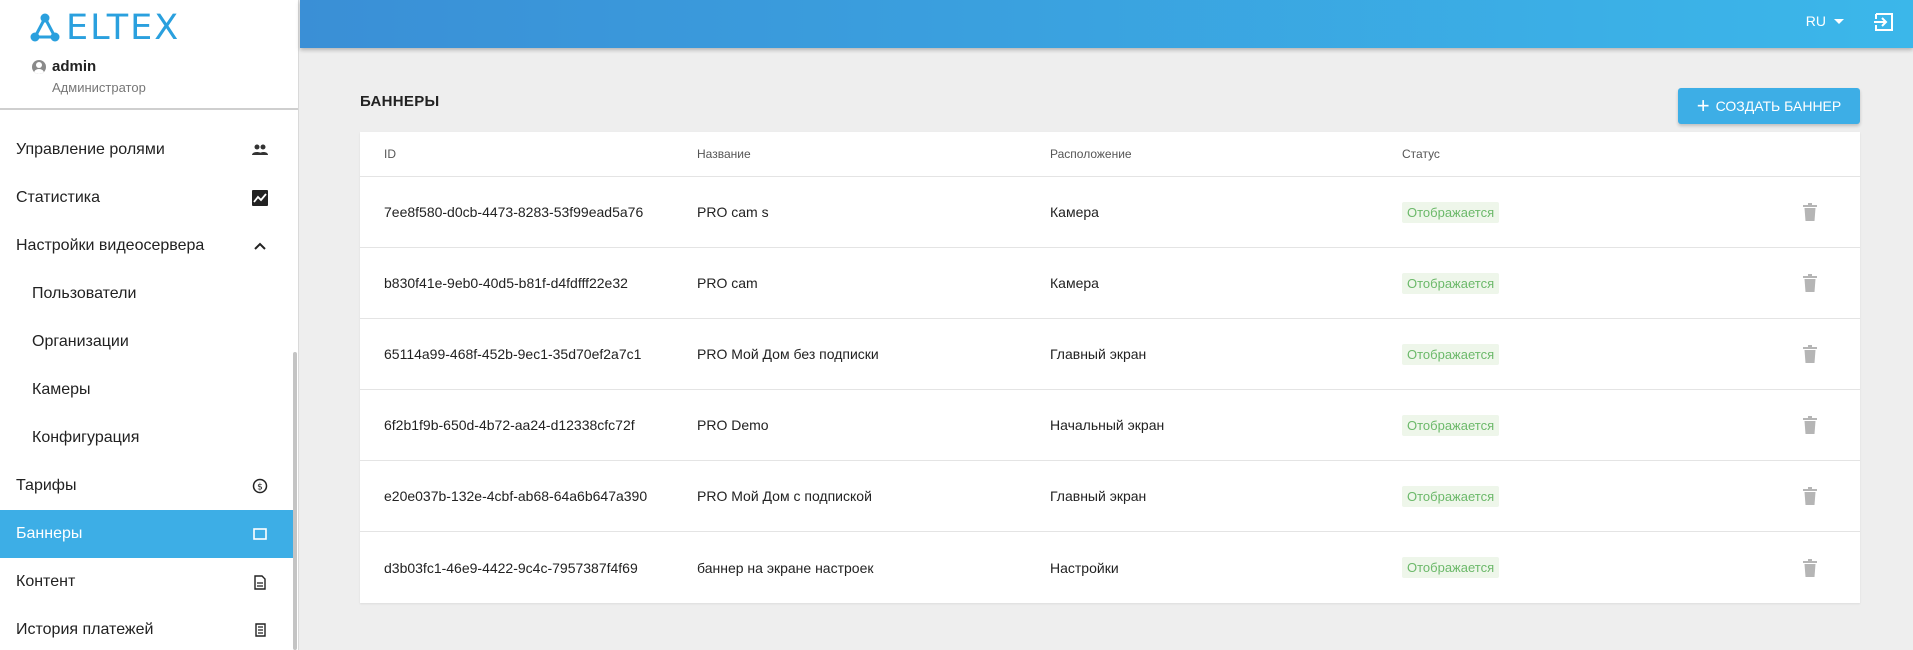  What do you see at coordinates (784, 496) in the screenshot?
I see `banner-name: PRO Мой Дом с подпиской` at bounding box center [784, 496].